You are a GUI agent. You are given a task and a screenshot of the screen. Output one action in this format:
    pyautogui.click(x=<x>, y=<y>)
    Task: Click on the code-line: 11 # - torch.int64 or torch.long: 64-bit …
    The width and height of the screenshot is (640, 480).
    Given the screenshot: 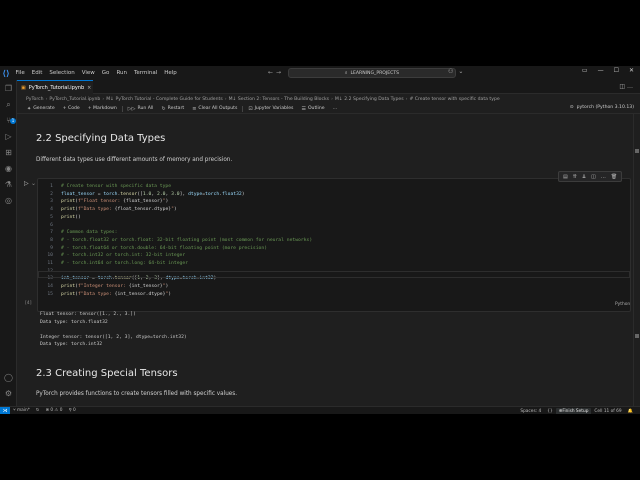 What is the action you would take?
    pyautogui.click(x=327, y=263)
    